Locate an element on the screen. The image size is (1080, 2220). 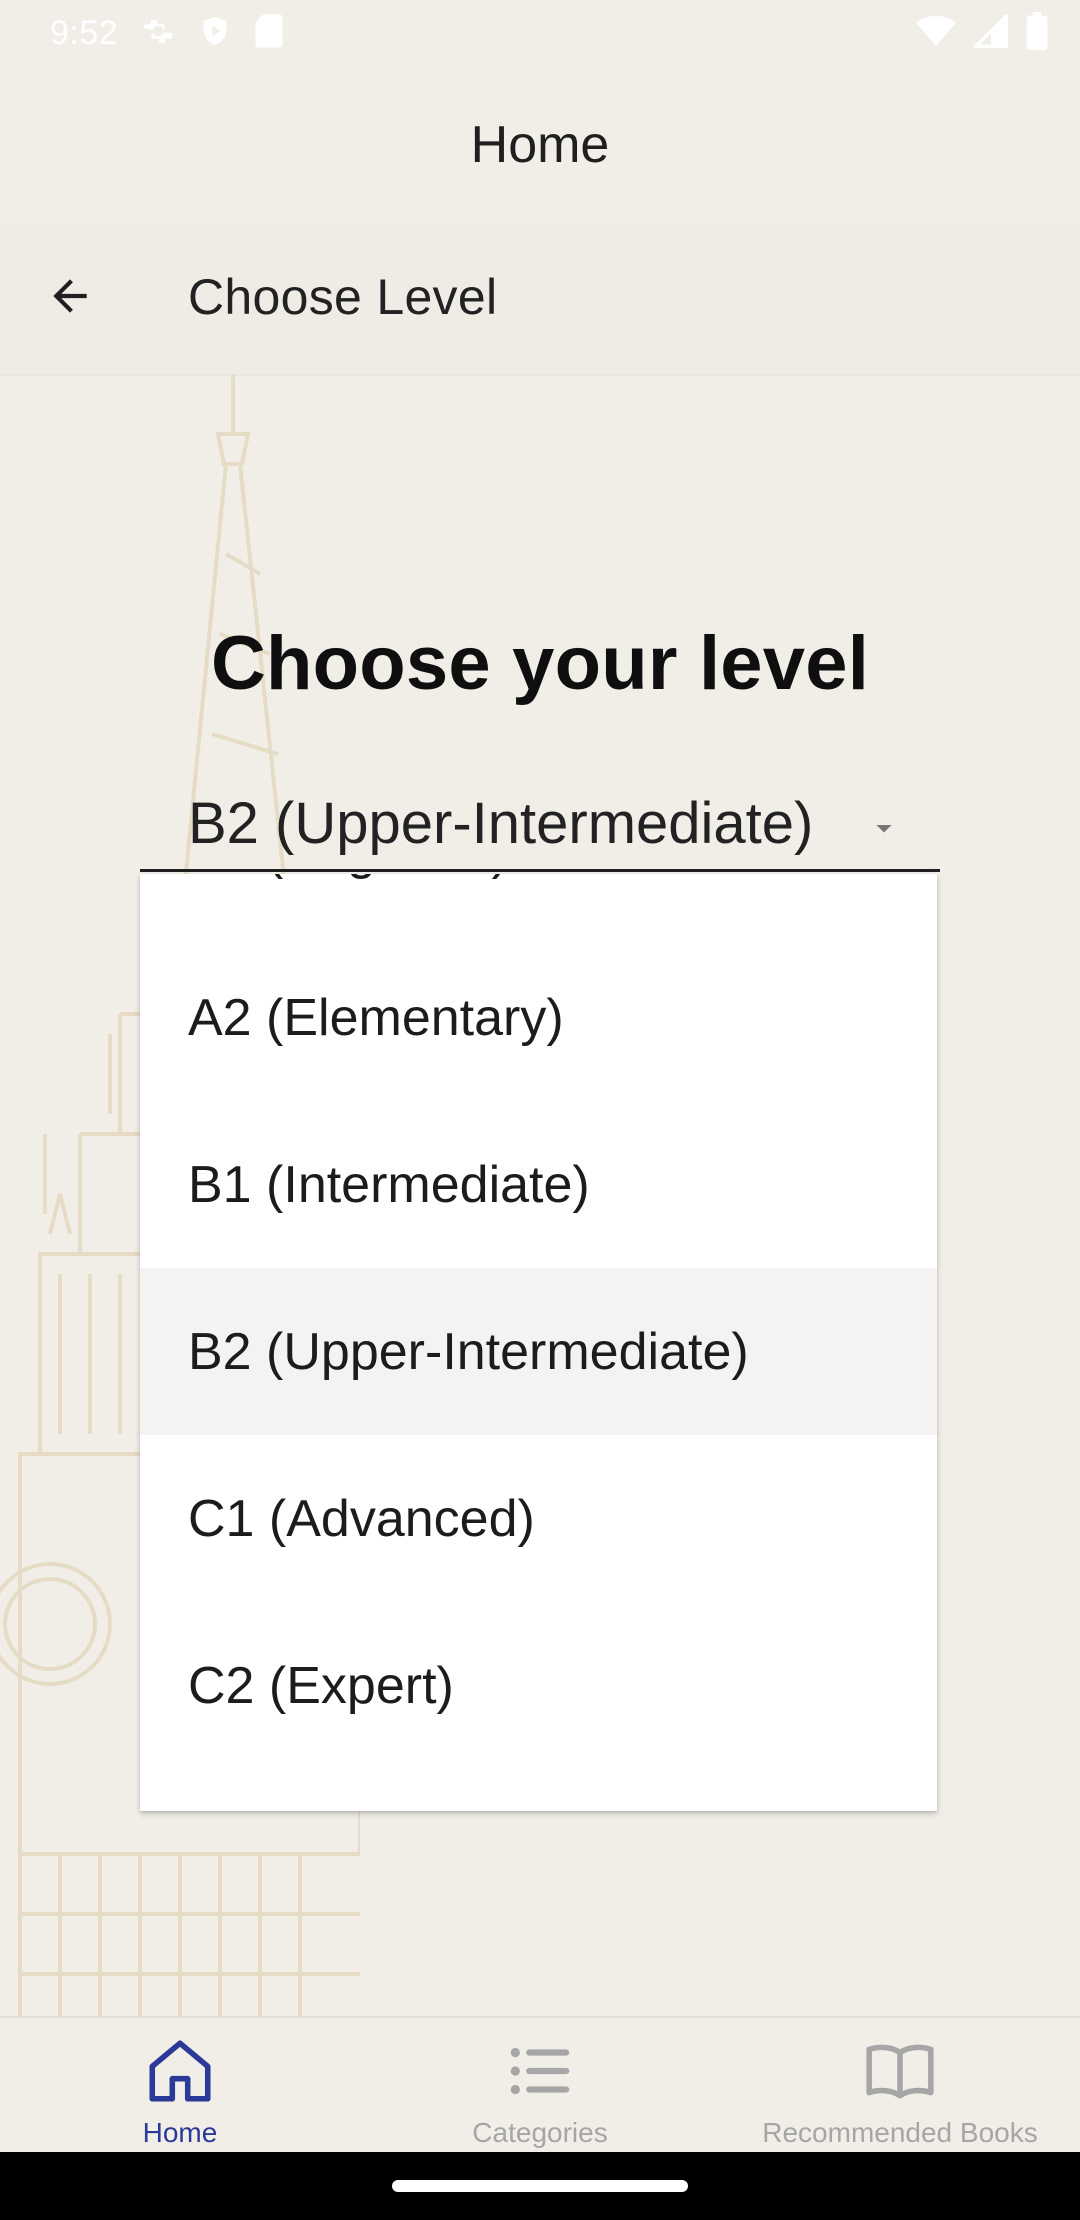
home-gesture-handle is located at coordinates (540, 2186).